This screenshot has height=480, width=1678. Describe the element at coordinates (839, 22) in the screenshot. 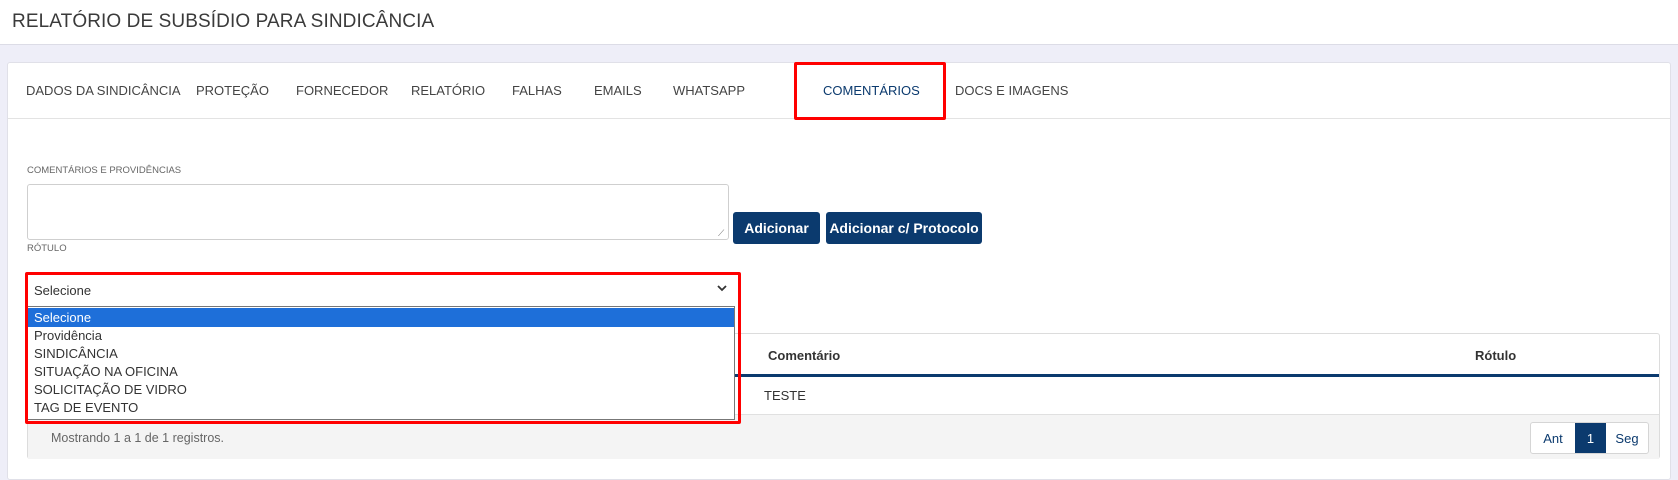

I see `page-header: RELATÓRIO DE SUBSÍDIO PARA SINDICÂNCIA` at that location.